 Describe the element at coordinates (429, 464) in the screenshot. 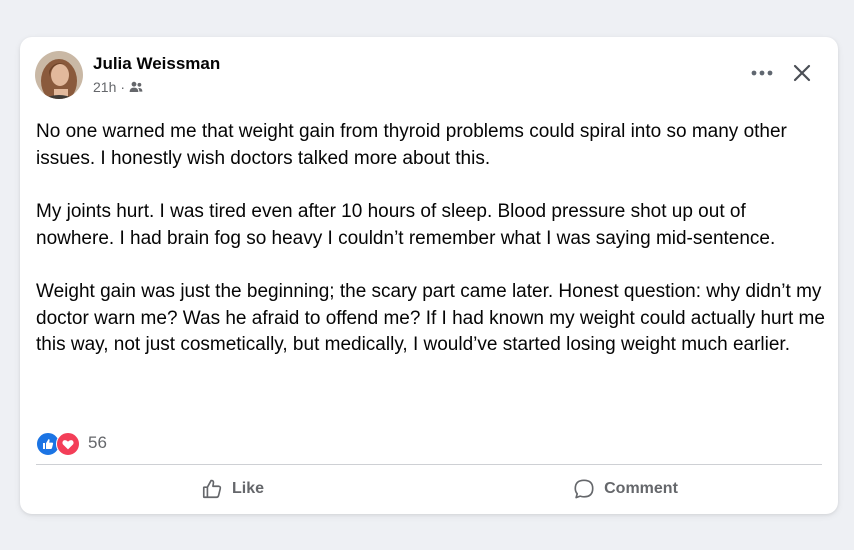

I see `actions-divider` at that location.